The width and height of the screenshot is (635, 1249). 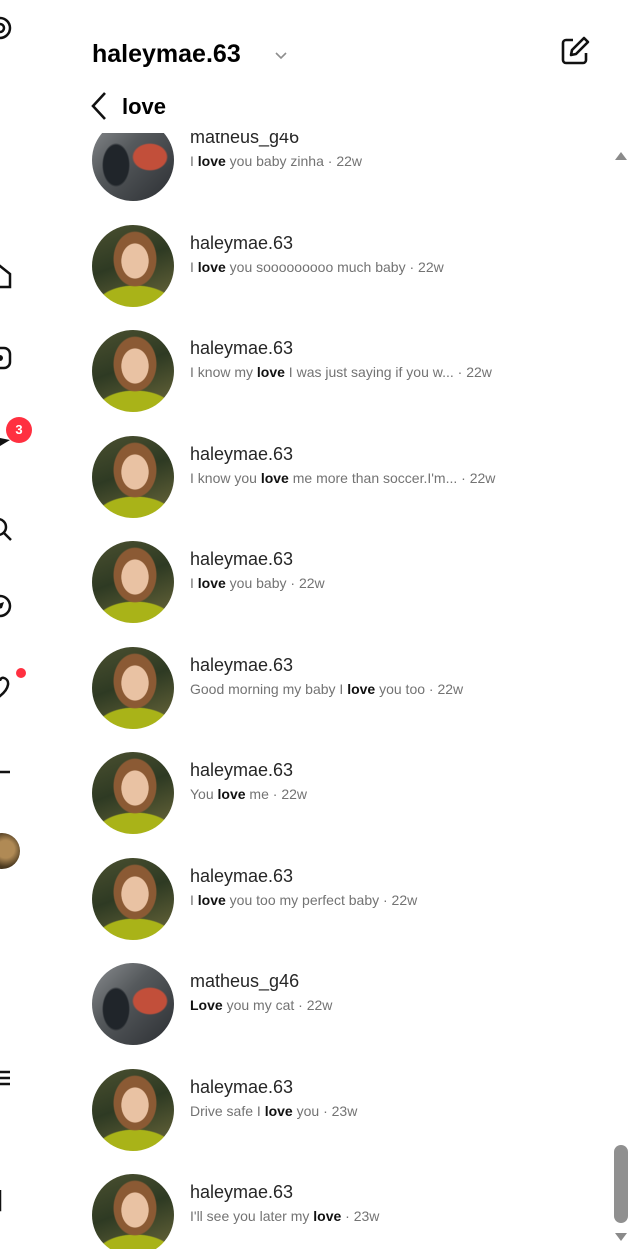 I want to click on message-snippet: You love me · 22w, so click(x=248, y=794).